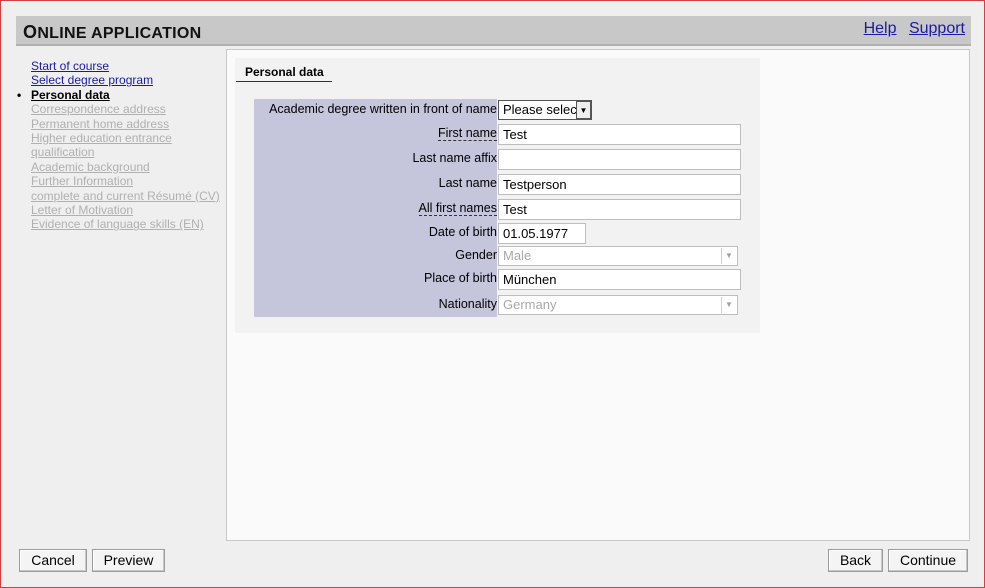 The width and height of the screenshot is (985, 588). What do you see at coordinates (53, 560) in the screenshot?
I see `cancel-button: Cancel` at bounding box center [53, 560].